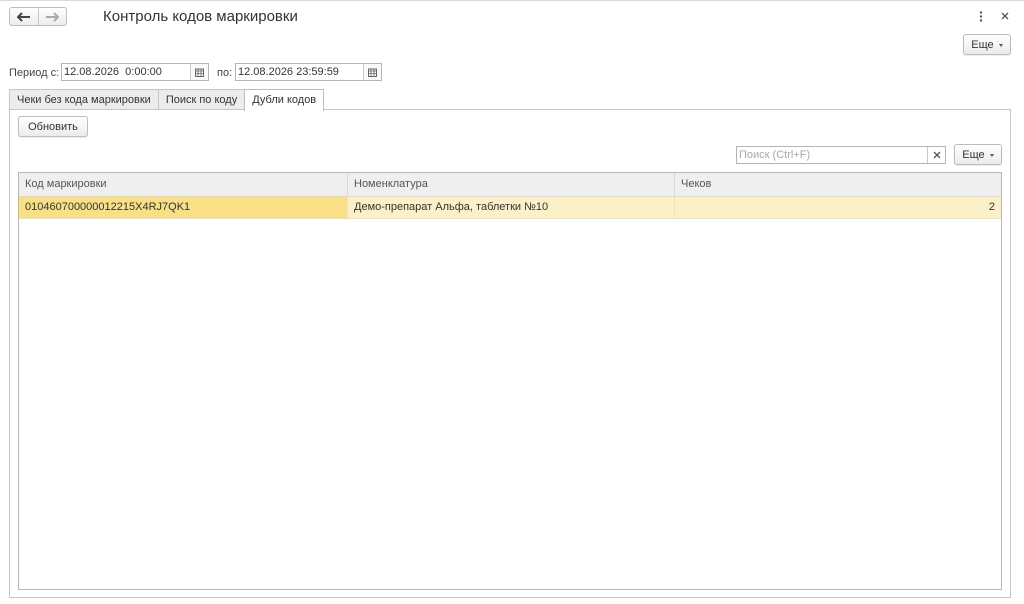  I want to click on clear-search-button, so click(936, 155).